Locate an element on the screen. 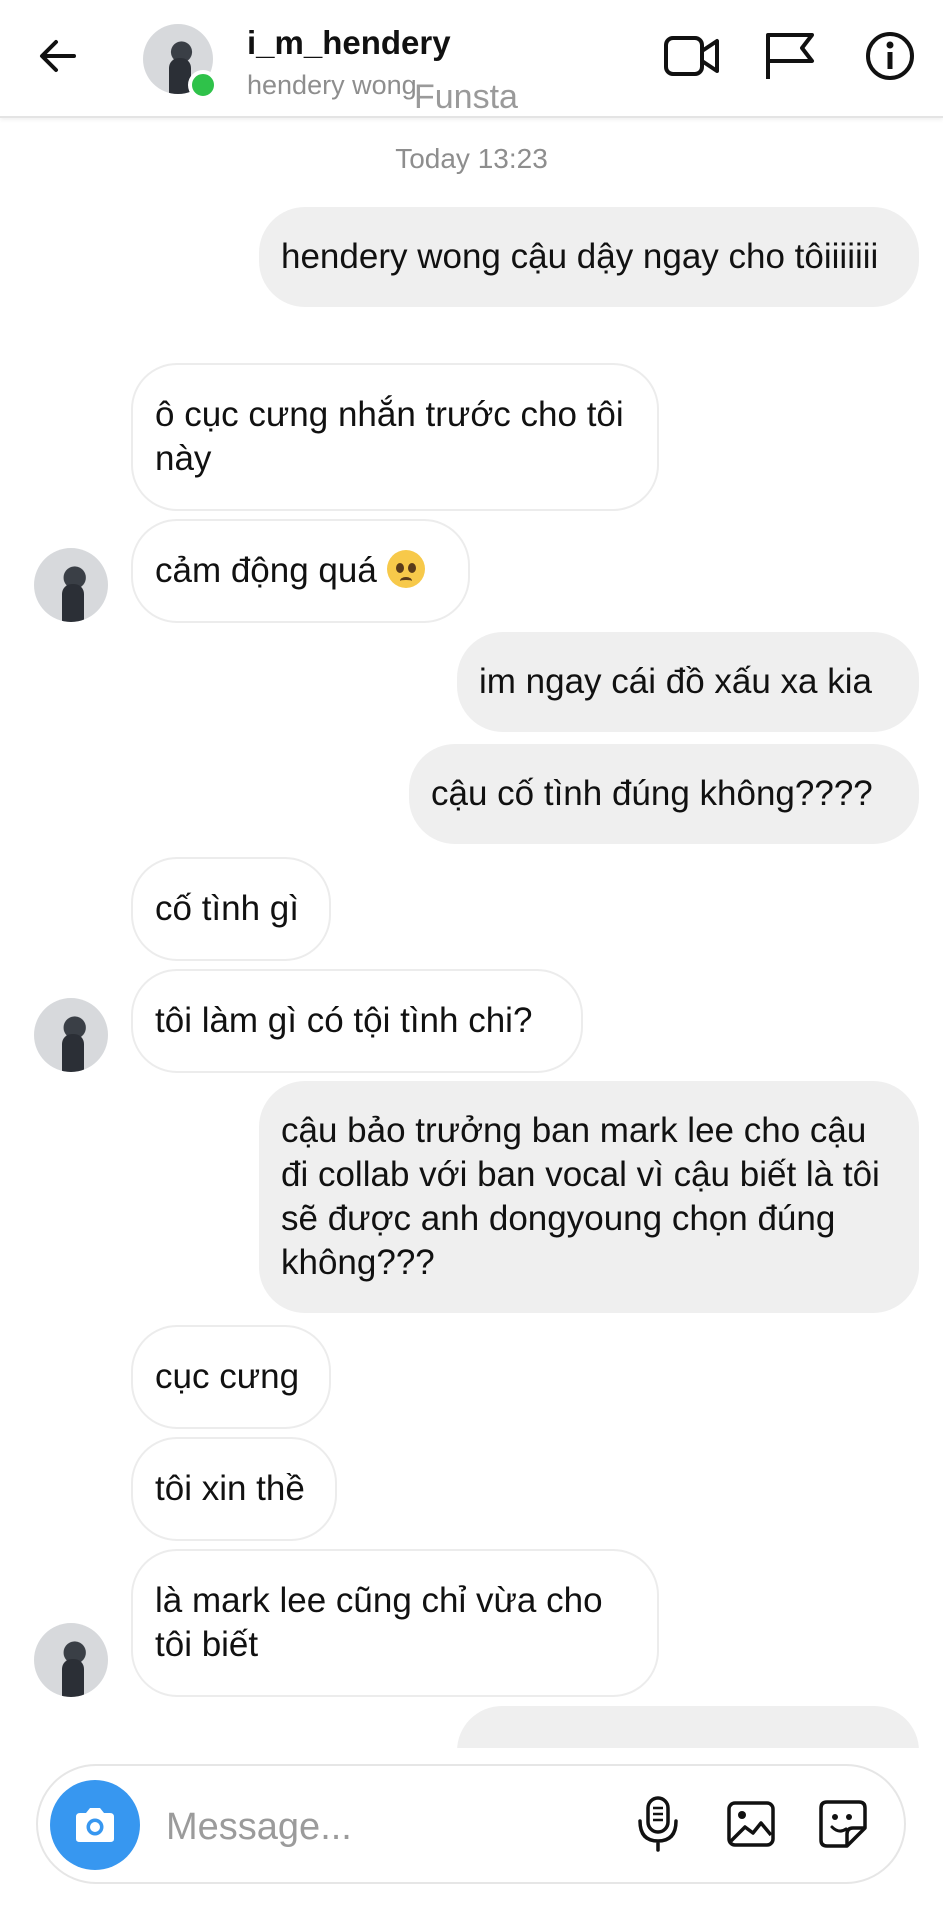  flag-icon is located at coordinates (790, 56).